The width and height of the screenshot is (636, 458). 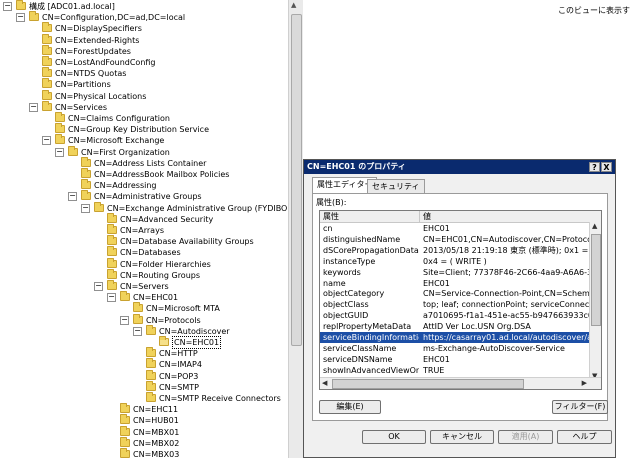 What do you see at coordinates (455, 359) in the screenshot?
I see `attribute-row: serviceDNSName EHC01` at bounding box center [455, 359].